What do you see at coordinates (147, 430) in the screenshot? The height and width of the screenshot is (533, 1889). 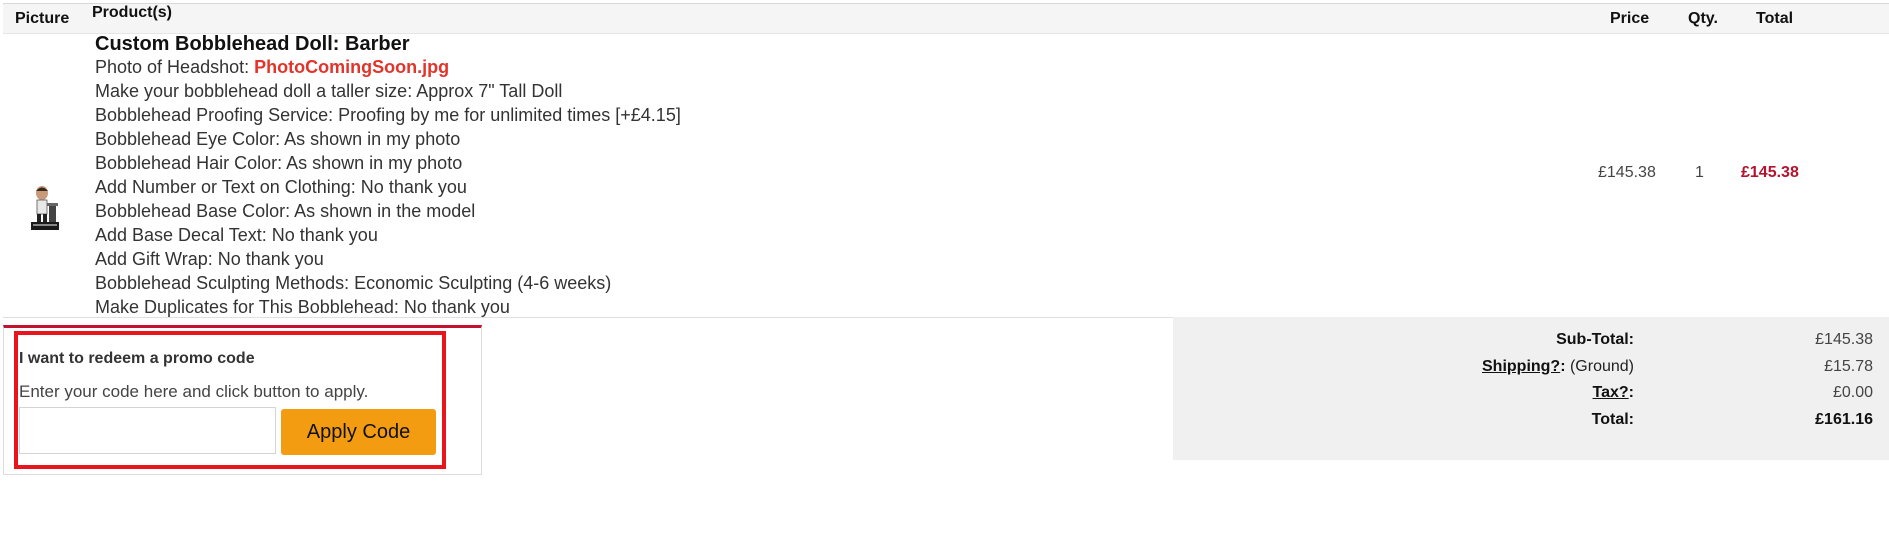 I see `promo-code-input` at bounding box center [147, 430].